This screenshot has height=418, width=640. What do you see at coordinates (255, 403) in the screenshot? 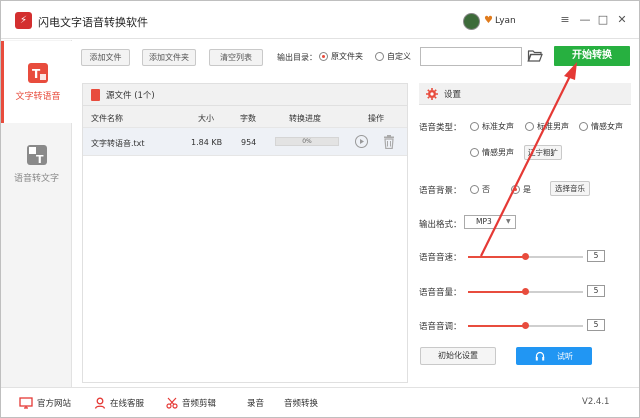
I see `record-link: 录音` at bounding box center [255, 403].